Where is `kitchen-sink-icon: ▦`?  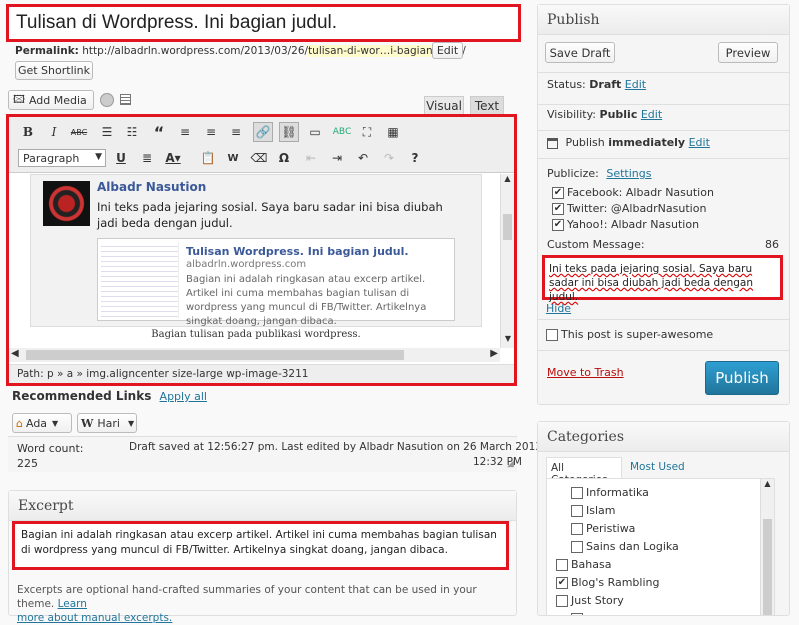 kitchen-sink-icon: ▦ is located at coordinates (393, 132).